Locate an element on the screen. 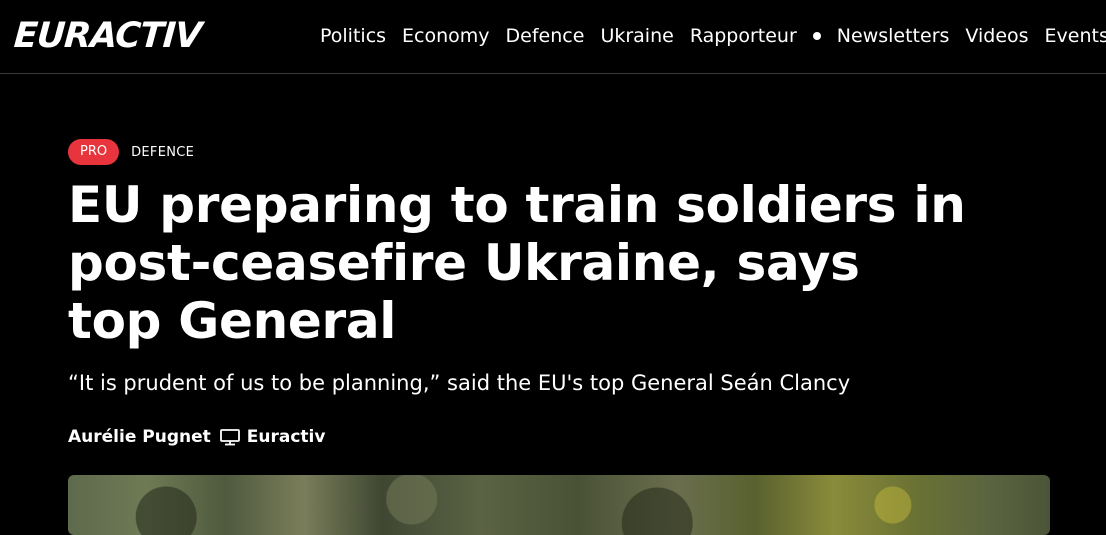  monitor-icon is located at coordinates (229, 437).